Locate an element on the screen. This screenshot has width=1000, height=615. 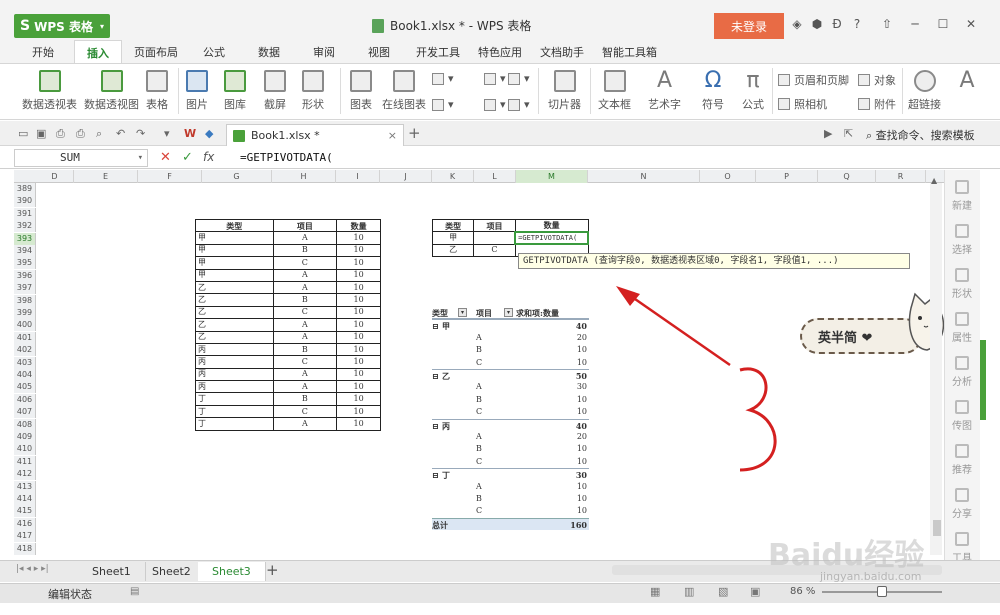
row-header: 400 is located at coordinates (25, 325).